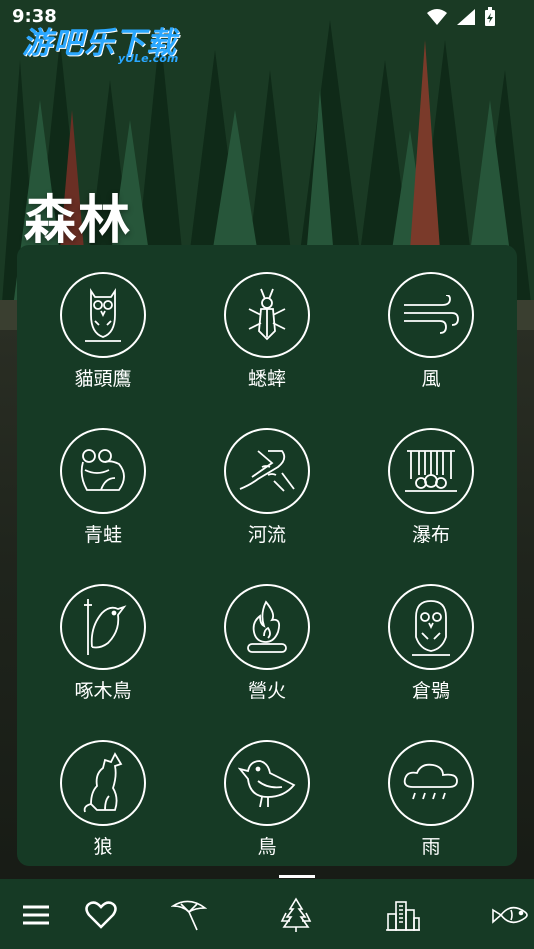  What do you see at coordinates (431, 471) in the screenshot?
I see `waterfall-icon` at bounding box center [431, 471].